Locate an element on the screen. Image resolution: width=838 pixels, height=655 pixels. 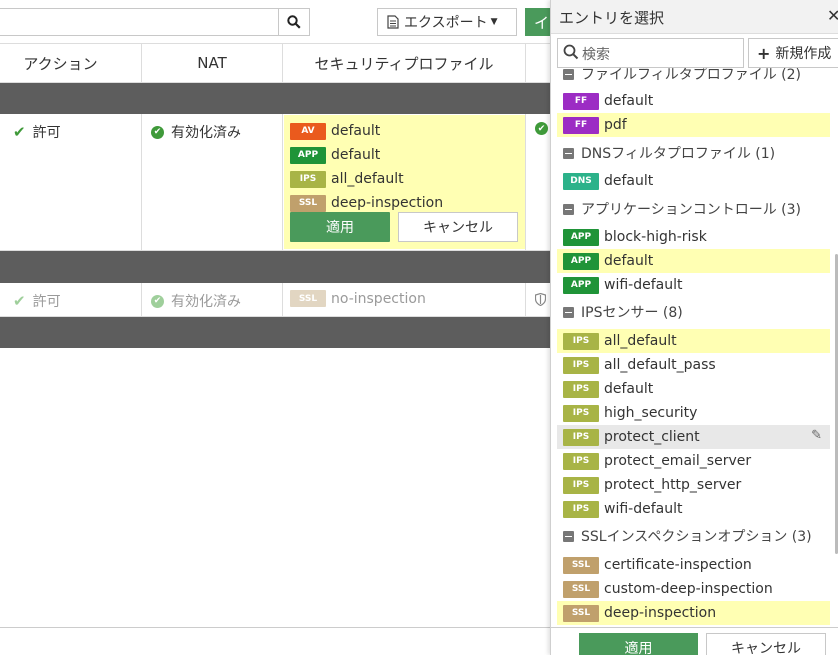
panel-title: エントリを選択 is located at coordinates (612, 18).